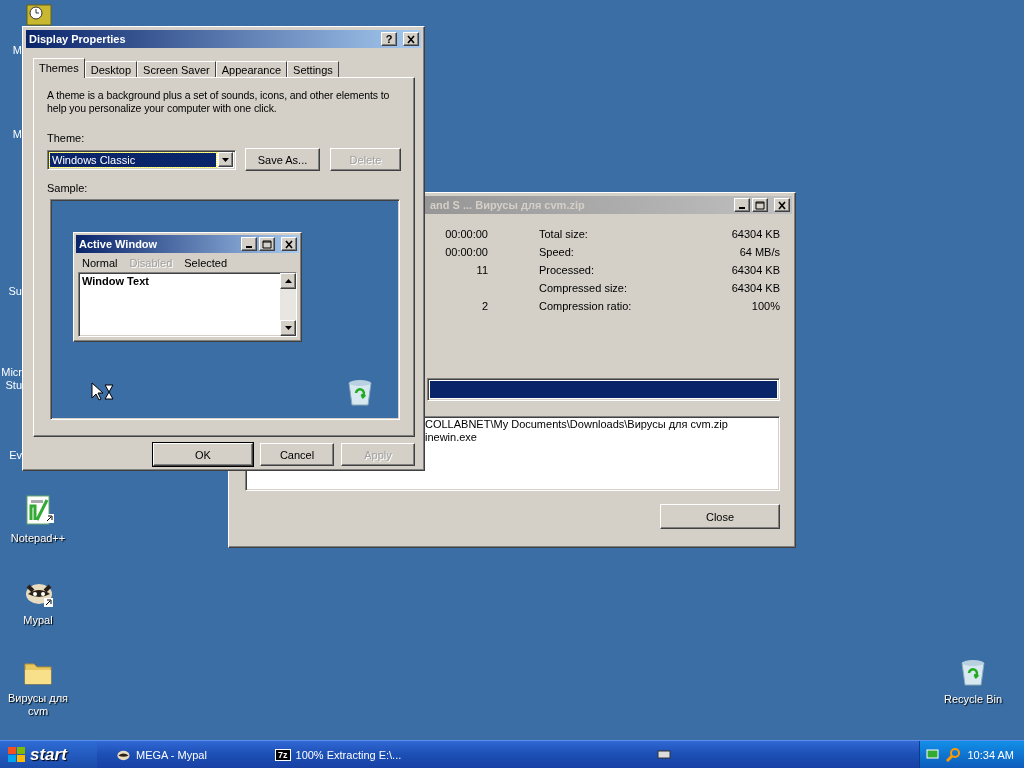 The width and height of the screenshot is (1024, 768). Describe the element at coordinates (360, 392) in the screenshot. I see `recycle-bin-icon` at that location.